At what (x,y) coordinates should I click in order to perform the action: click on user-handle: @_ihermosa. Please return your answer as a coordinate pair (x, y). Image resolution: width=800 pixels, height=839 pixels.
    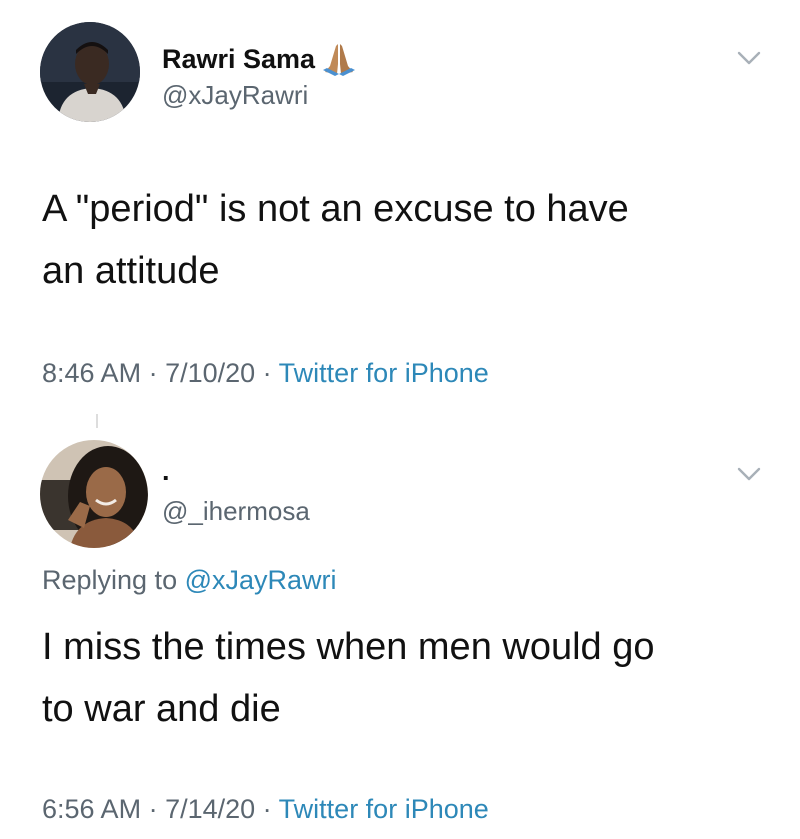
    Looking at the image, I should click on (236, 511).